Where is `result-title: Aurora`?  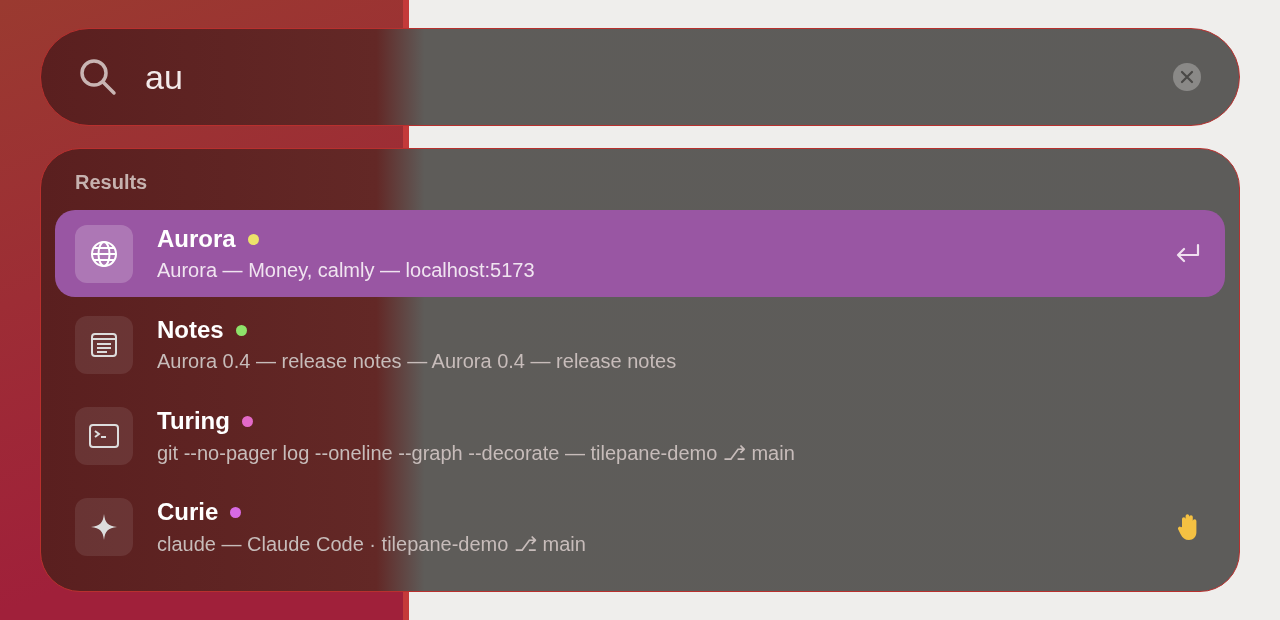 result-title: Aurora is located at coordinates (196, 239).